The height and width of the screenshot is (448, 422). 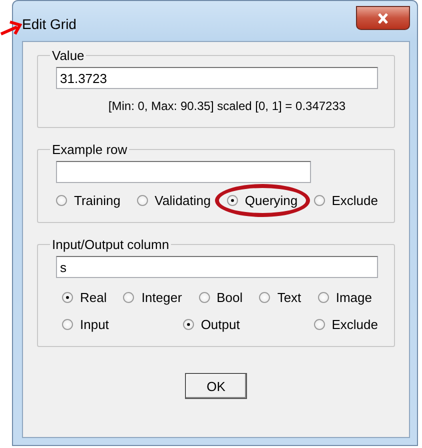 What do you see at coordinates (68, 55) in the screenshot?
I see `group-title: Value` at bounding box center [68, 55].